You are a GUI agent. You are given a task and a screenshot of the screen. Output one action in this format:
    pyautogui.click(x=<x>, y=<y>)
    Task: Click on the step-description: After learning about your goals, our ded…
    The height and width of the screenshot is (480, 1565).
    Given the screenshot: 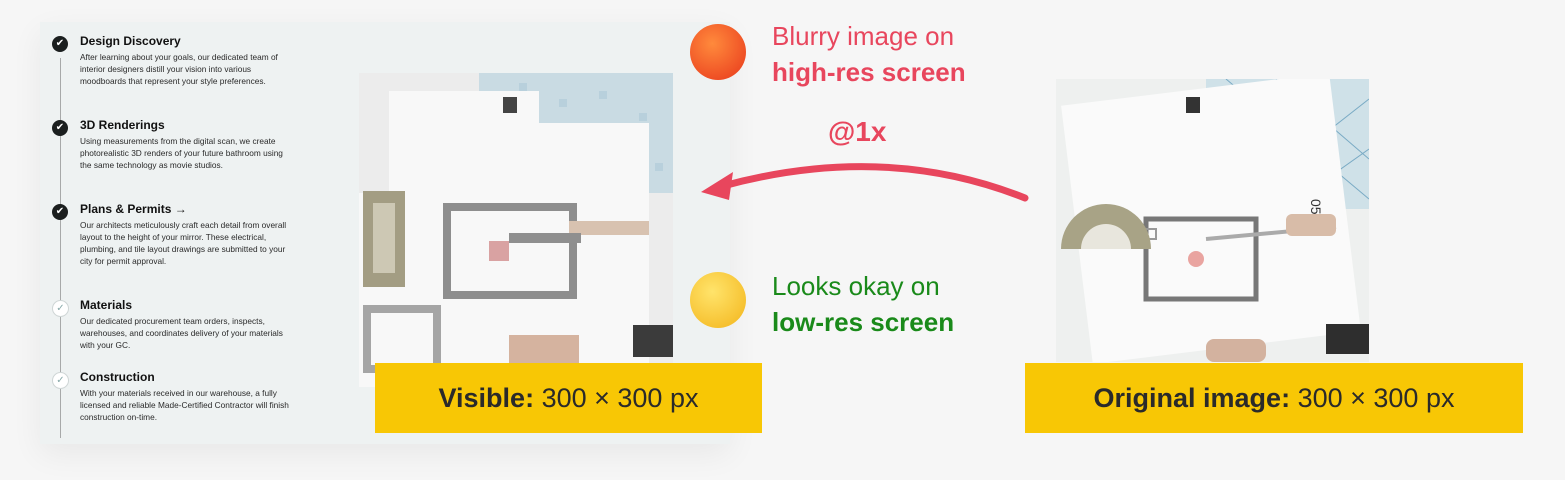 What is the action you would take?
    pyautogui.click(x=179, y=69)
    